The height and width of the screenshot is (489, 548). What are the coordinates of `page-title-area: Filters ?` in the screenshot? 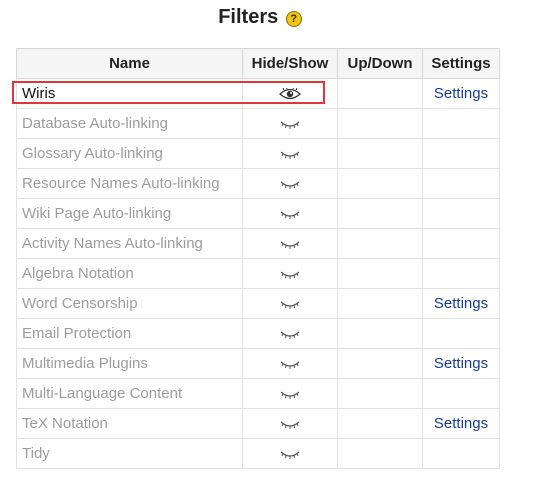 It's located at (260, 17).